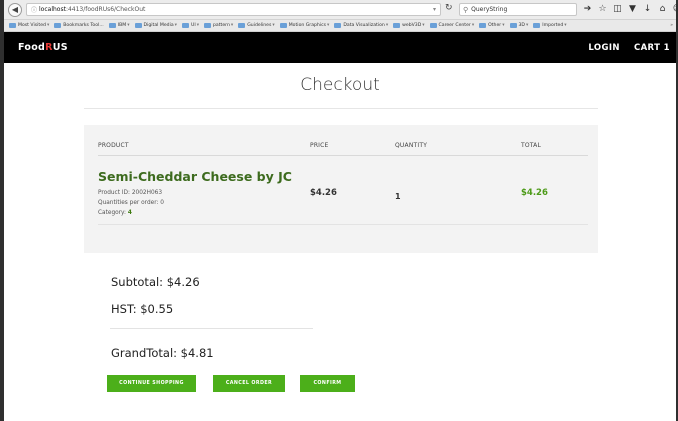 This screenshot has width=678, height=421. Describe the element at coordinates (452, 25) in the screenshot. I see `bookmark-career-center: Career Center ▾` at that location.